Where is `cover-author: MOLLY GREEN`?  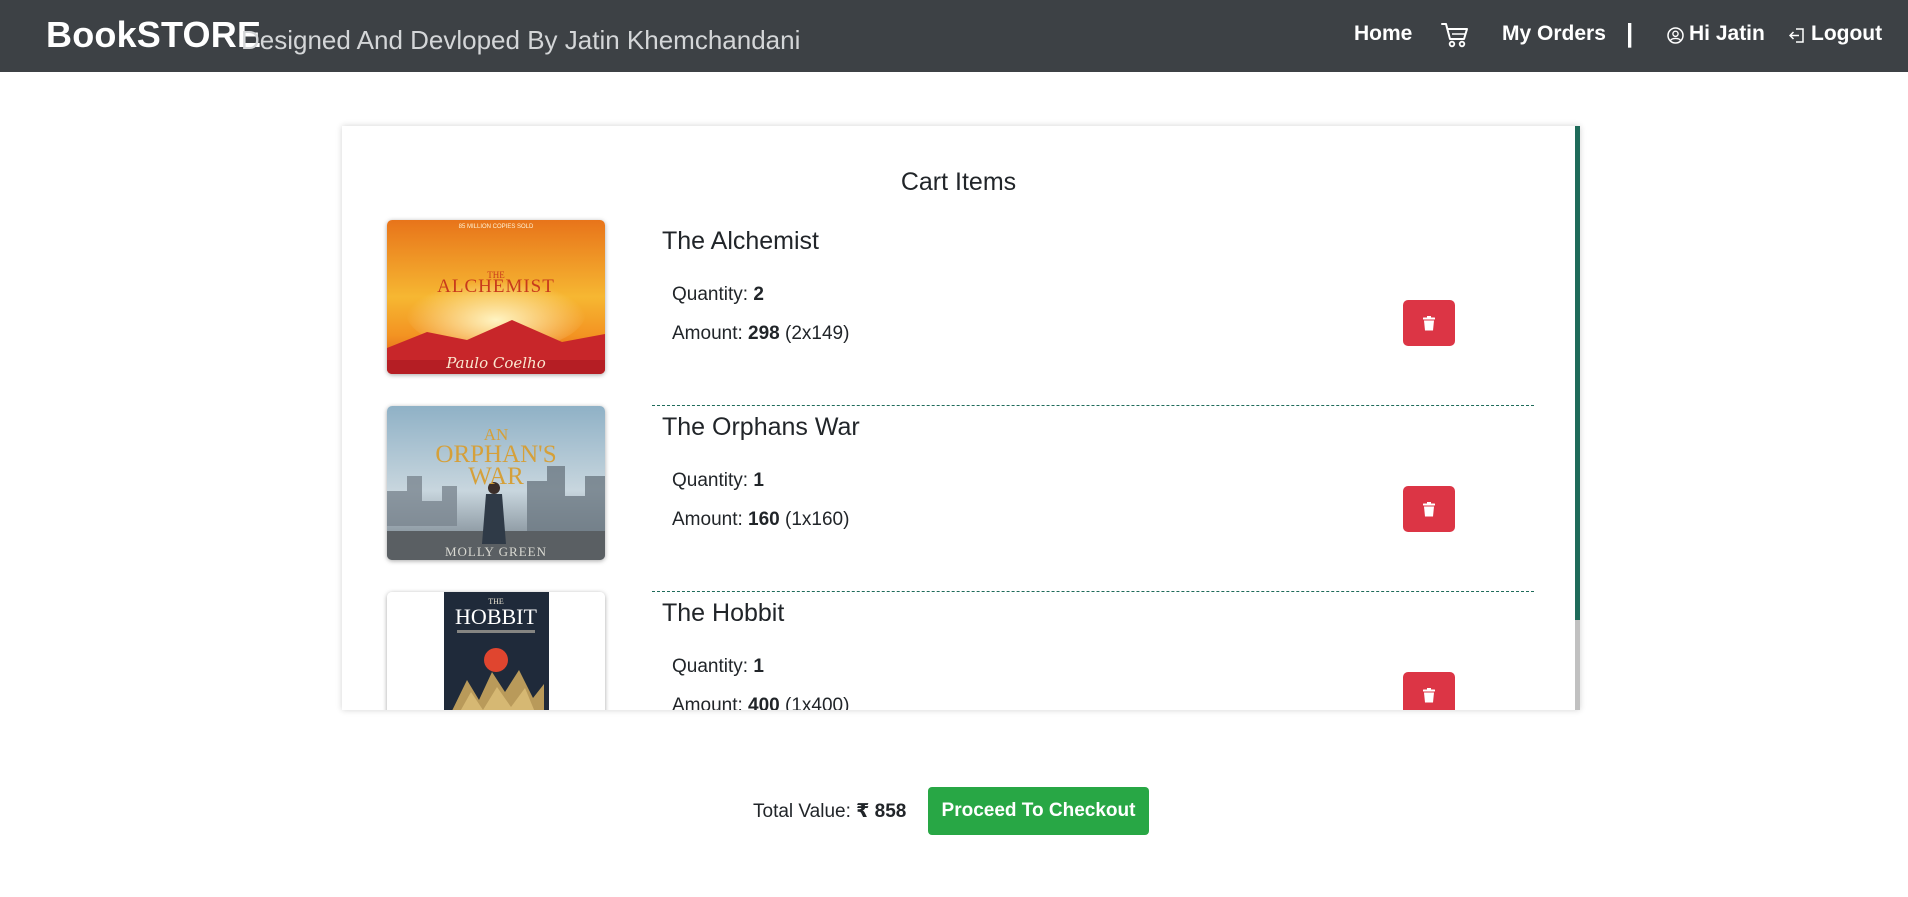
cover-author: MOLLY GREEN is located at coordinates (496, 551).